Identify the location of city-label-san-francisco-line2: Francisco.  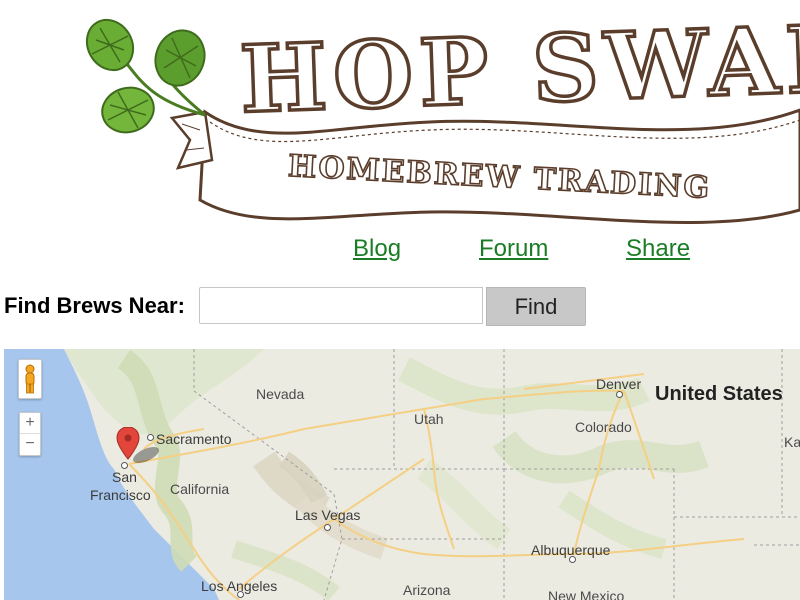
(120, 495).